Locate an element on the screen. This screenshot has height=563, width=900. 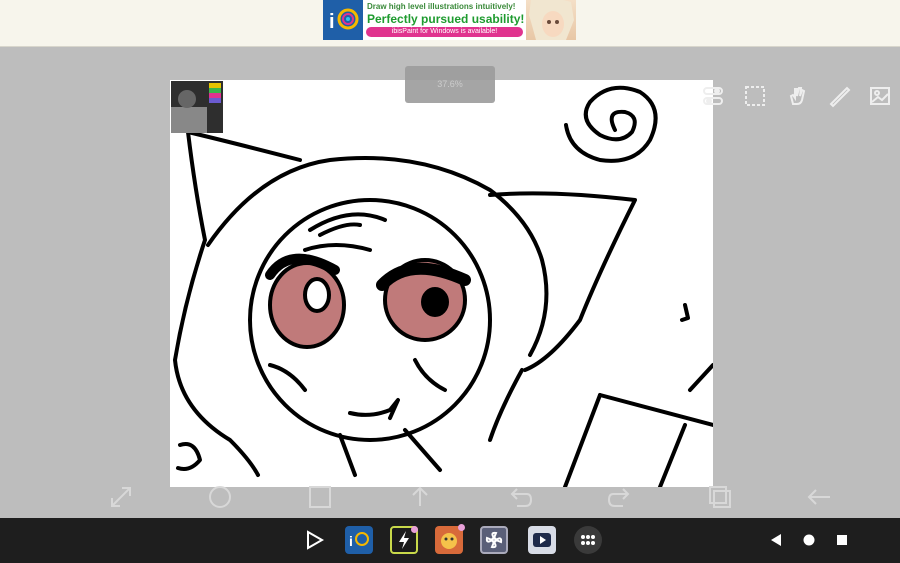
recents-icon is located at coordinates (842, 540).